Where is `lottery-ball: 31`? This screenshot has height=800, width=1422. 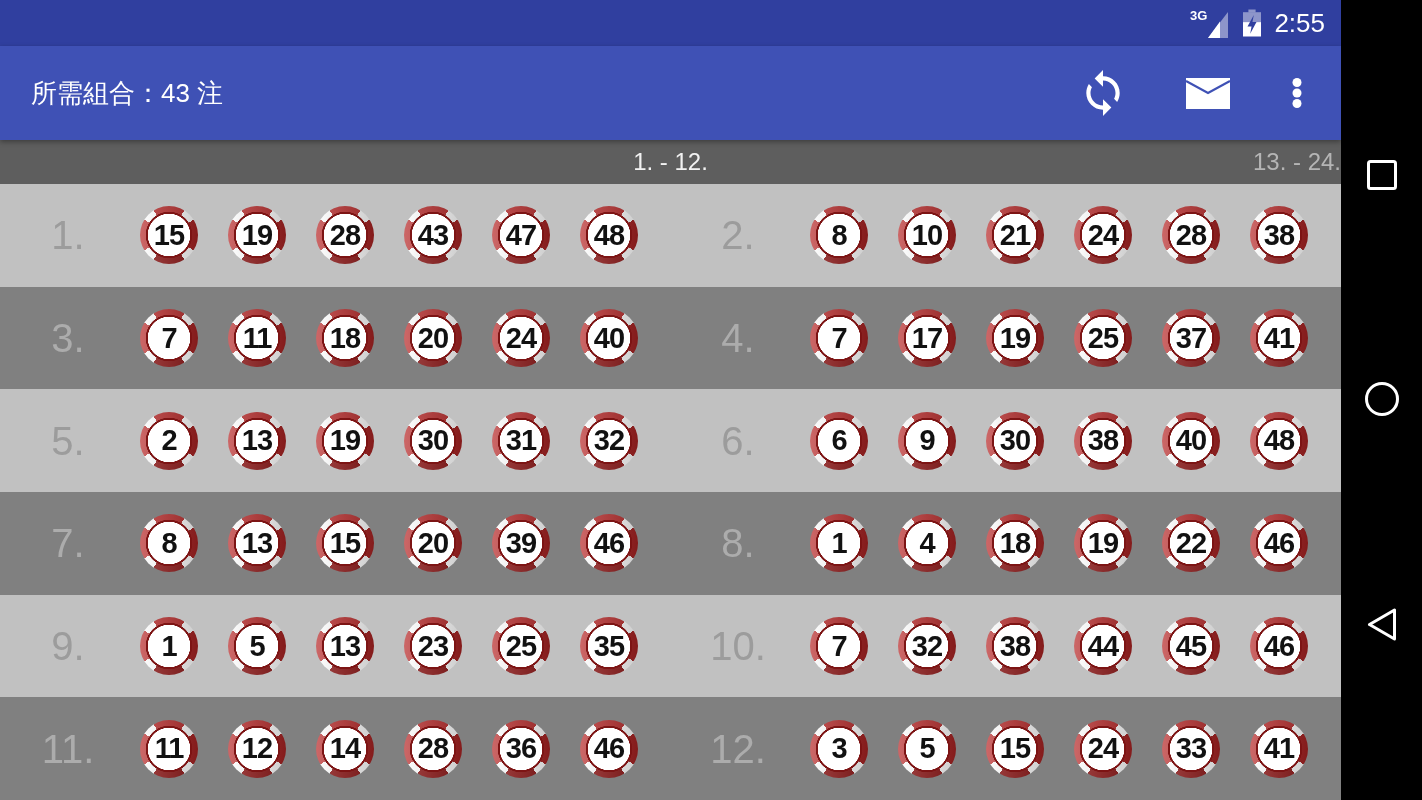
lottery-ball: 31 is located at coordinates (521, 440).